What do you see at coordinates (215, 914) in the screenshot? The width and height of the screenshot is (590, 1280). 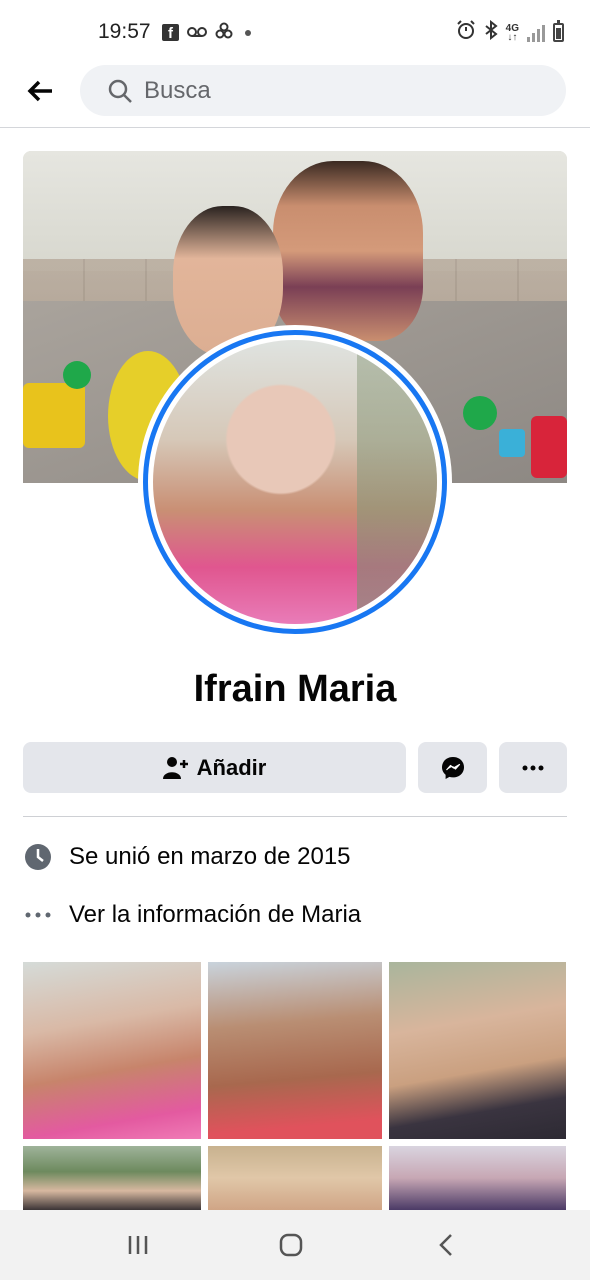 I see `about-info-text: Ver la información de Maria` at bounding box center [215, 914].